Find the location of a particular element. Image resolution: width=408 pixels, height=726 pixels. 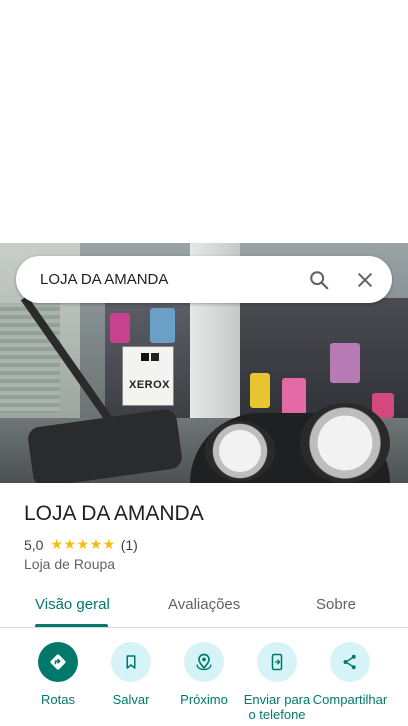

save-button: Salvar is located at coordinates (131, 674).